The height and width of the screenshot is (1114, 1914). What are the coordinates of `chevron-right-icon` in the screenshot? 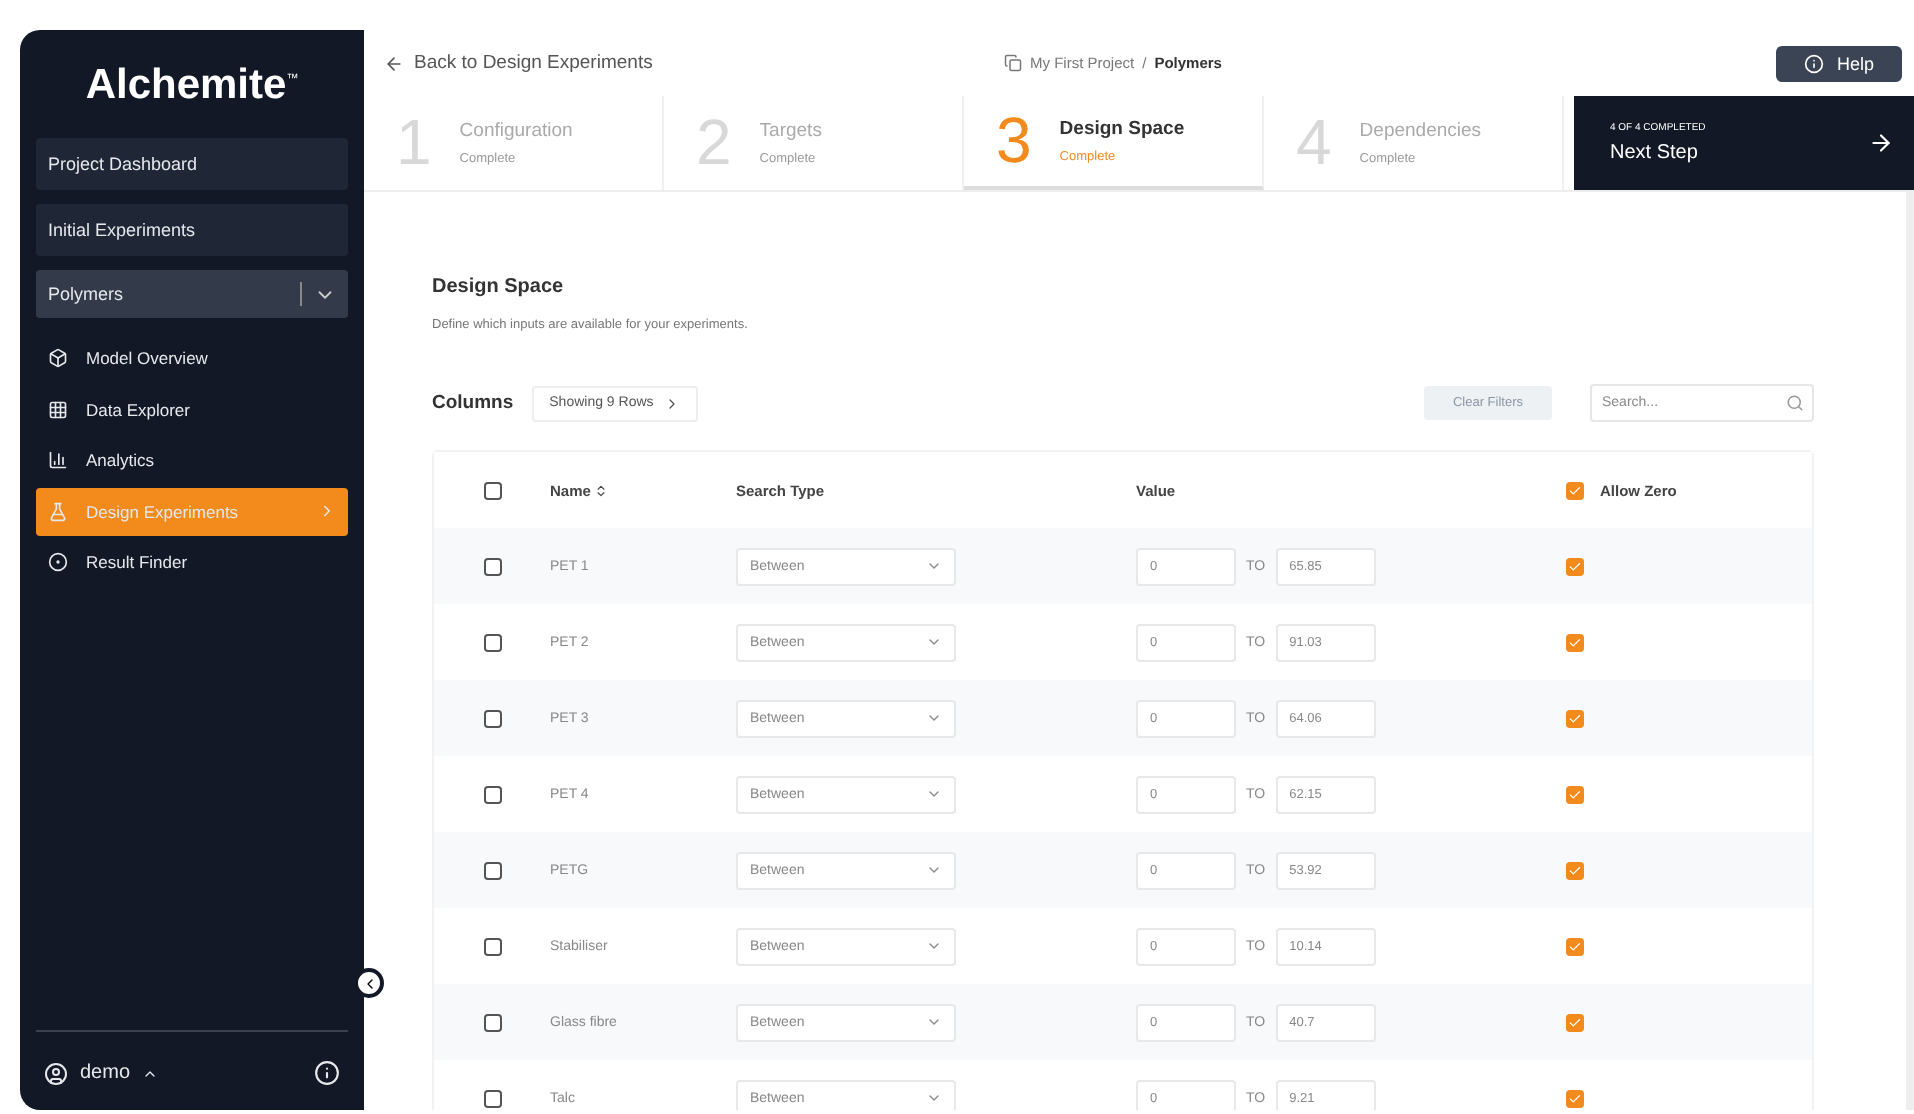 It's located at (327, 511).